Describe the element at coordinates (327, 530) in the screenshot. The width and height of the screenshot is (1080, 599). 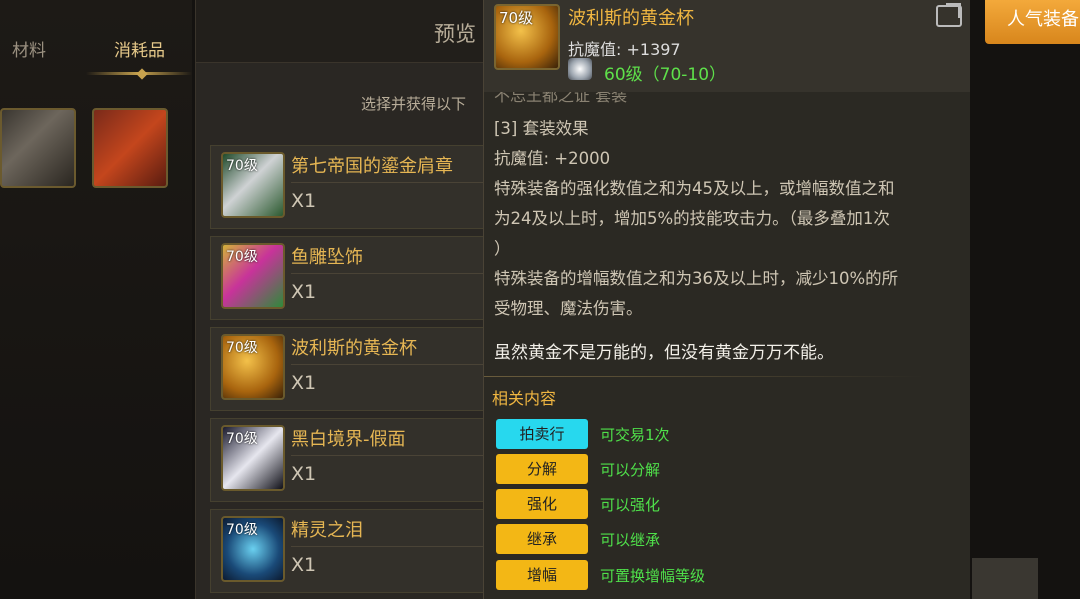
I see `item-name: 精灵之泪` at that location.